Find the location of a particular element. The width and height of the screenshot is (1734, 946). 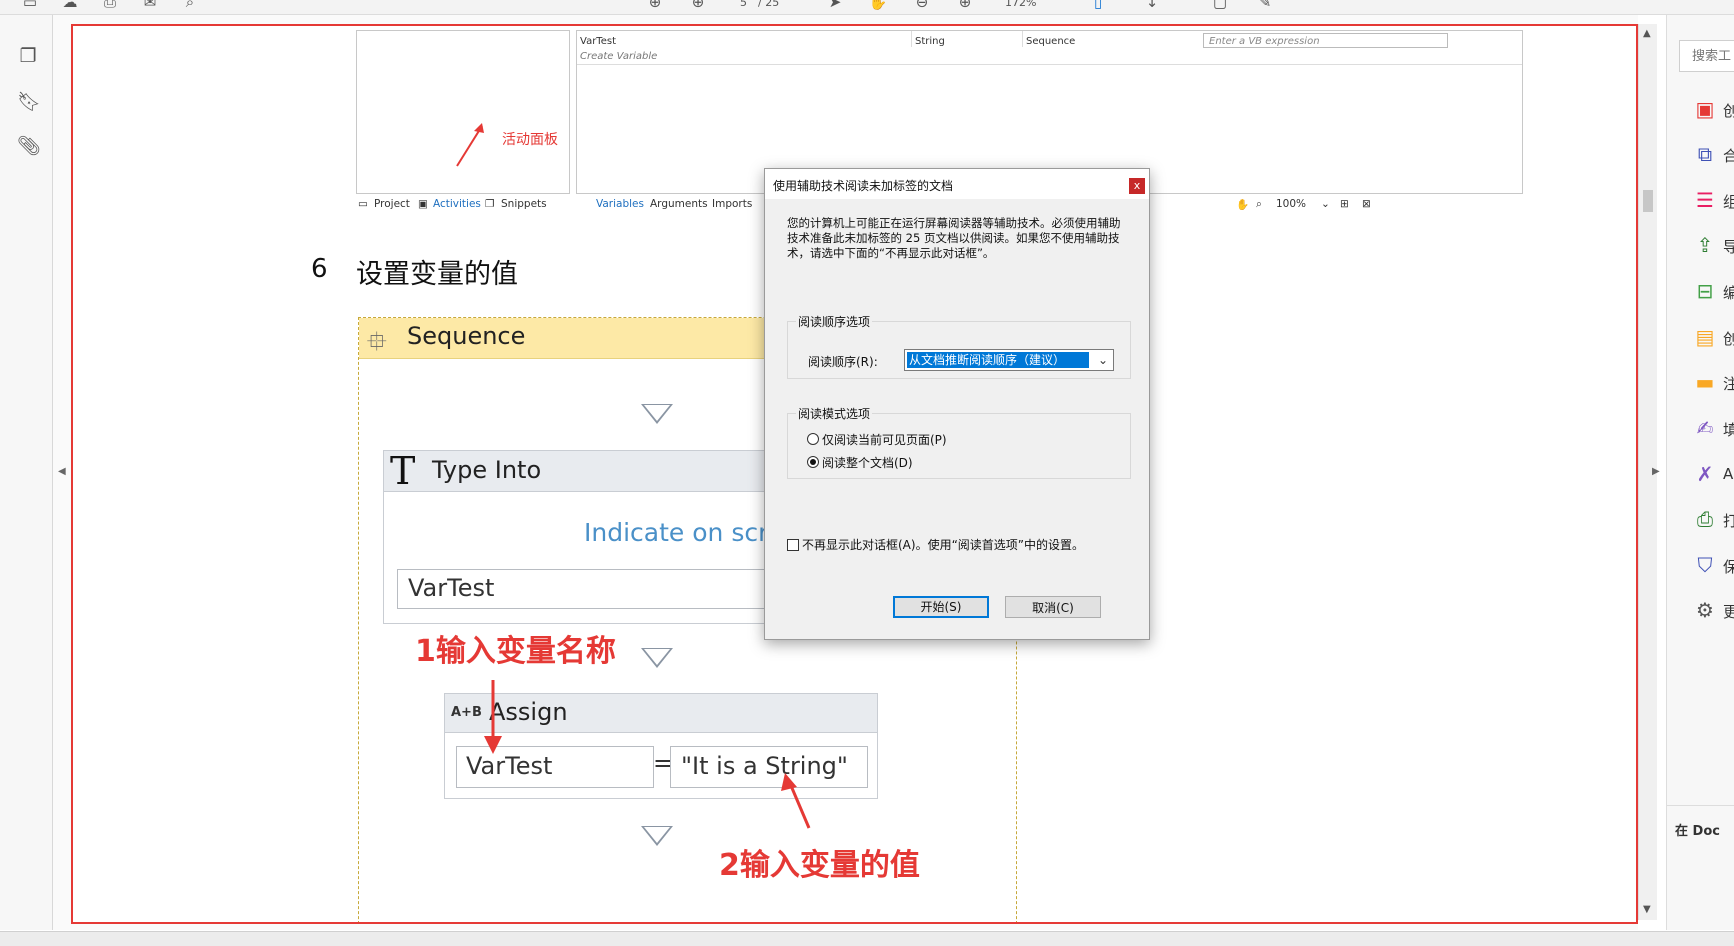

dialog-titlebar: 使用辅助技术阅读未加标签的文档 x is located at coordinates (957, 184).